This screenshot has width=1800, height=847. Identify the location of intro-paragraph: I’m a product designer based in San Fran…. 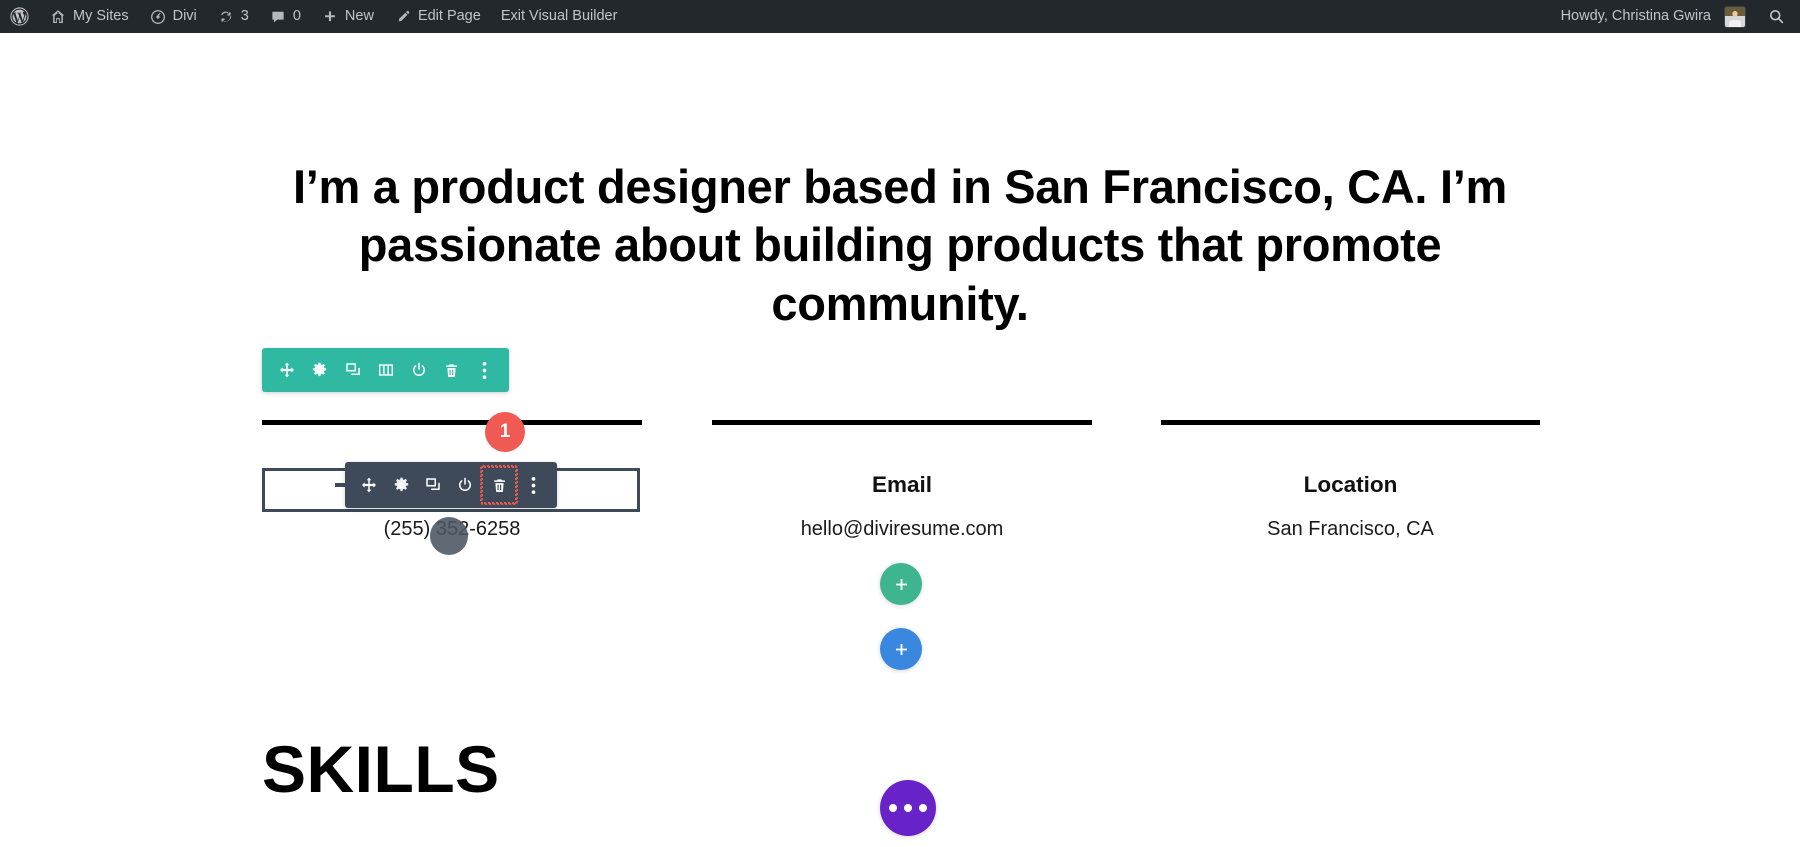
(900, 245).